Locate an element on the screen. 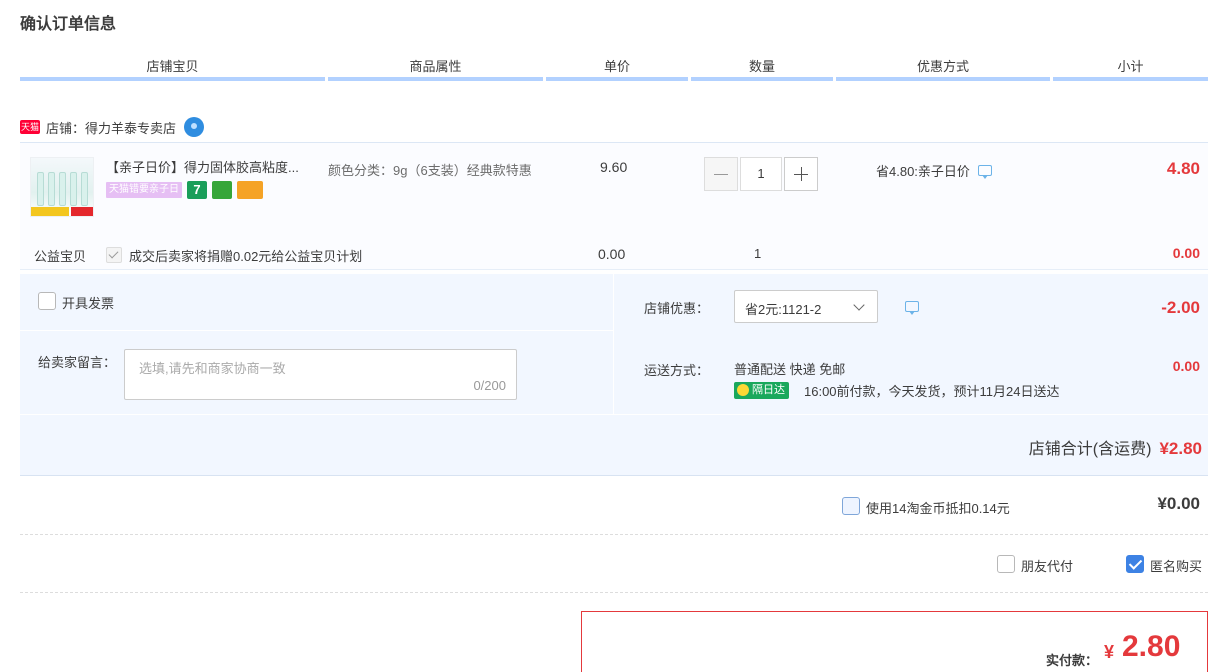 The width and height of the screenshot is (1226, 672). coin-amount: ¥0.00 is located at coordinates (1178, 503).